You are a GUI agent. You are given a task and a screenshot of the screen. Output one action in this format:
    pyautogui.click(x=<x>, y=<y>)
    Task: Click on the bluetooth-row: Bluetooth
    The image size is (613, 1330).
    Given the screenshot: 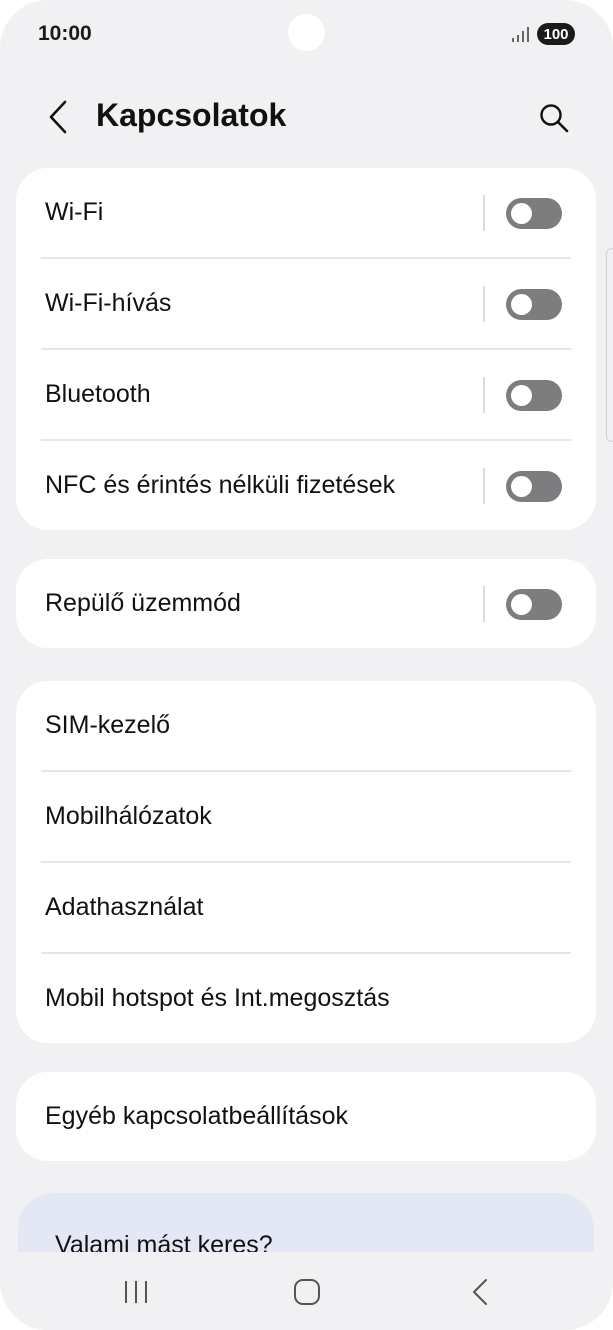 What is the action you would take?
    pyautogui.click(x=306, y=394)
    